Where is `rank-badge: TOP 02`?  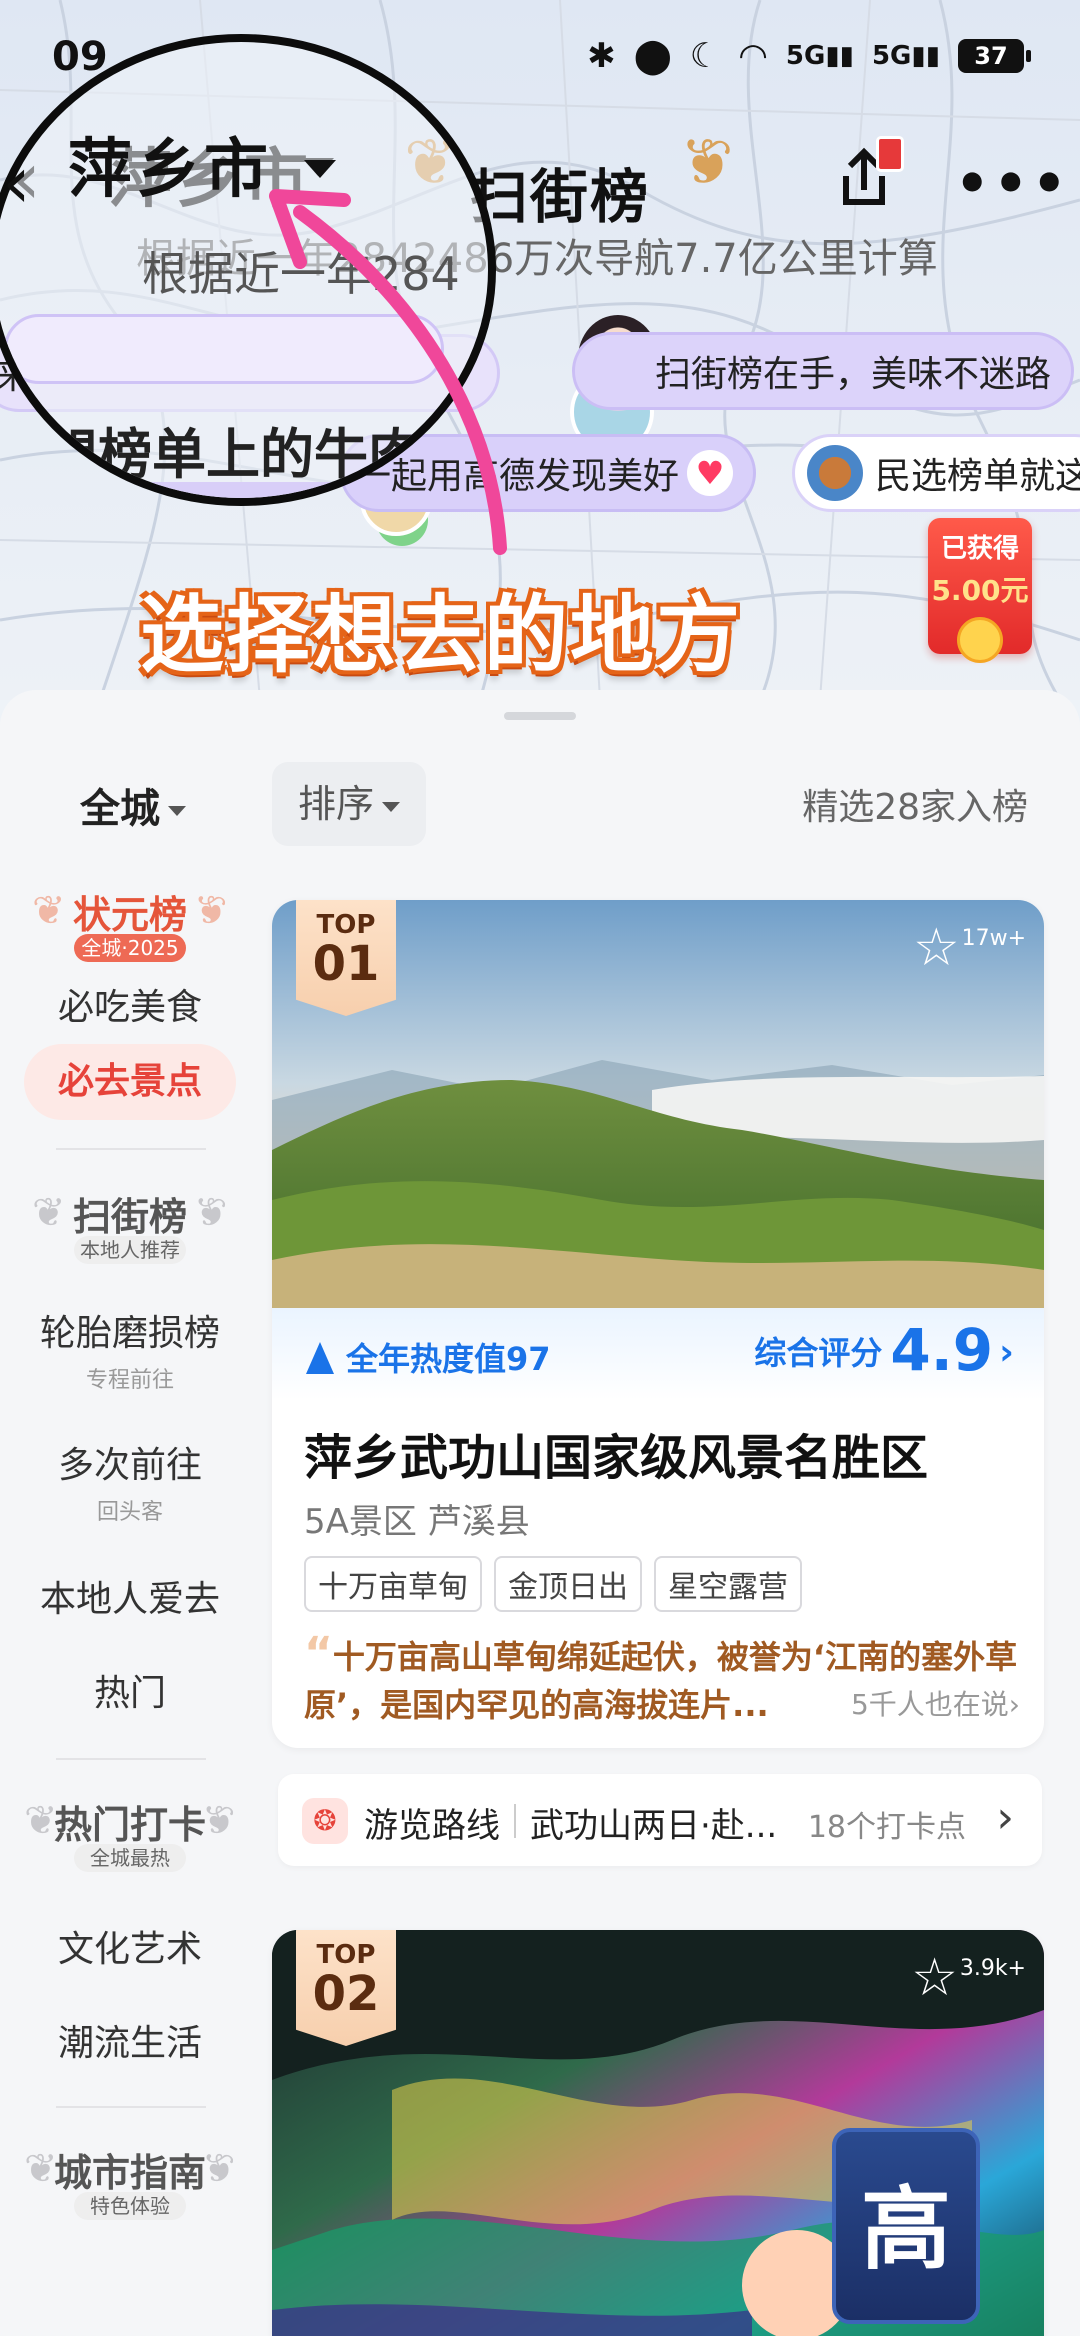 rank-badge: TOP 02 is located at coordinates (346, 1988).